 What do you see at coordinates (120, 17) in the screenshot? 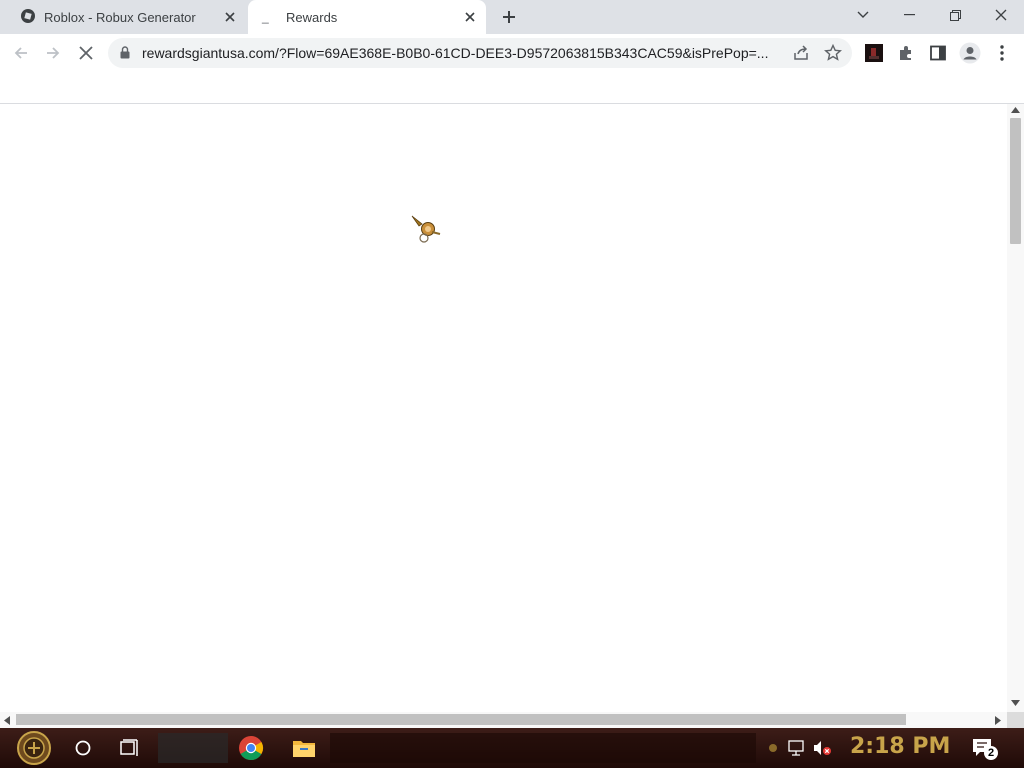
I see `tab-label: Roblox - Robux Generator` at bounding box center [120, 17].